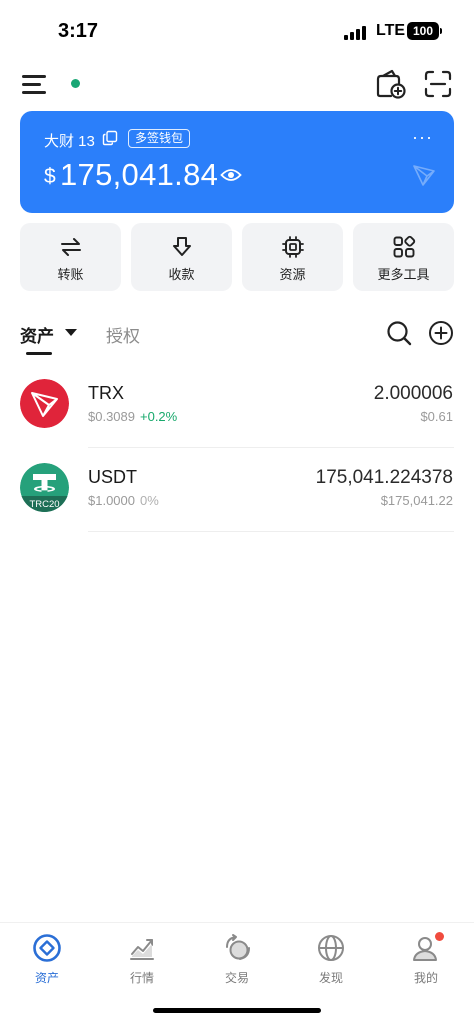  I want to click on resources-label: 资源, so click(292, 274).